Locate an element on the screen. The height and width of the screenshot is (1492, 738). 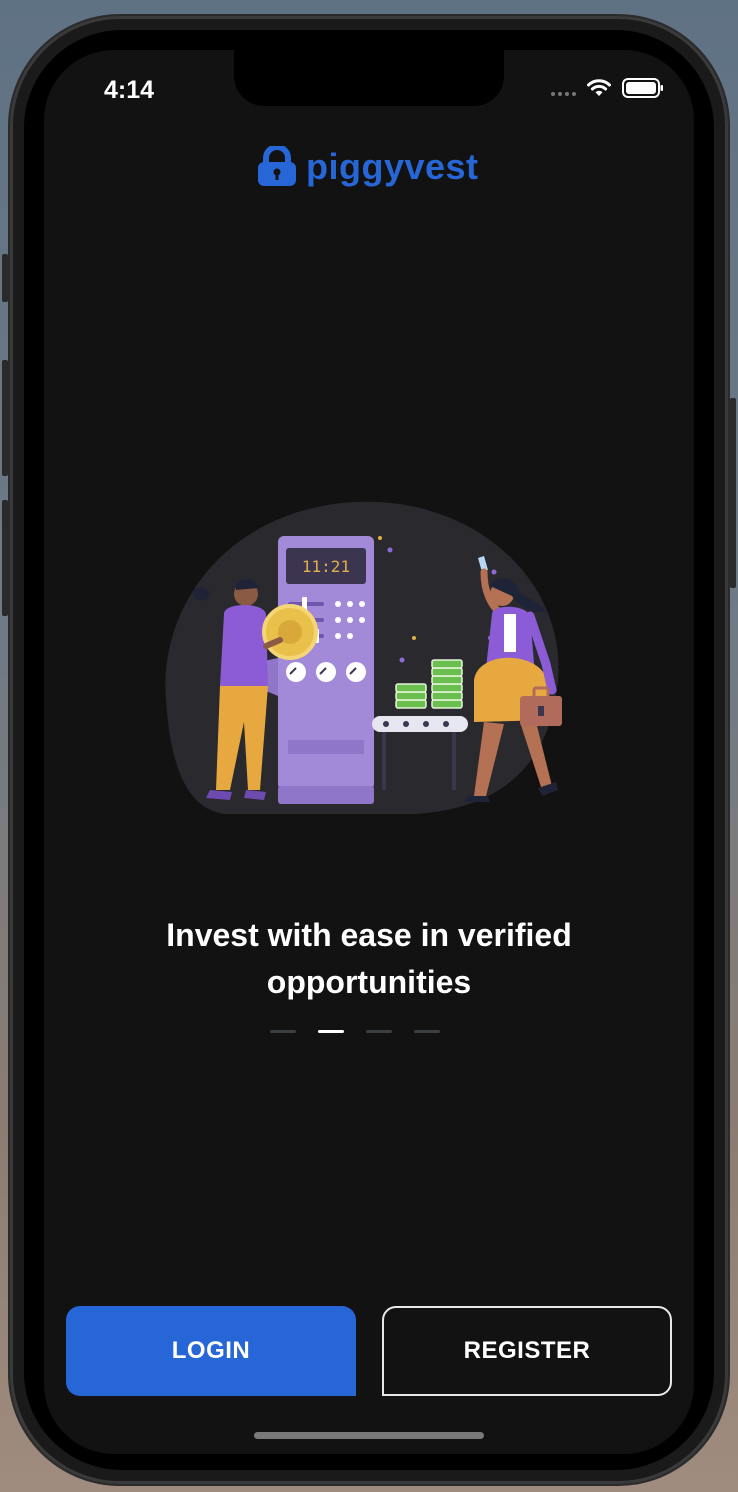
register-button: REGISTER is located at coordinates (527, 1351).